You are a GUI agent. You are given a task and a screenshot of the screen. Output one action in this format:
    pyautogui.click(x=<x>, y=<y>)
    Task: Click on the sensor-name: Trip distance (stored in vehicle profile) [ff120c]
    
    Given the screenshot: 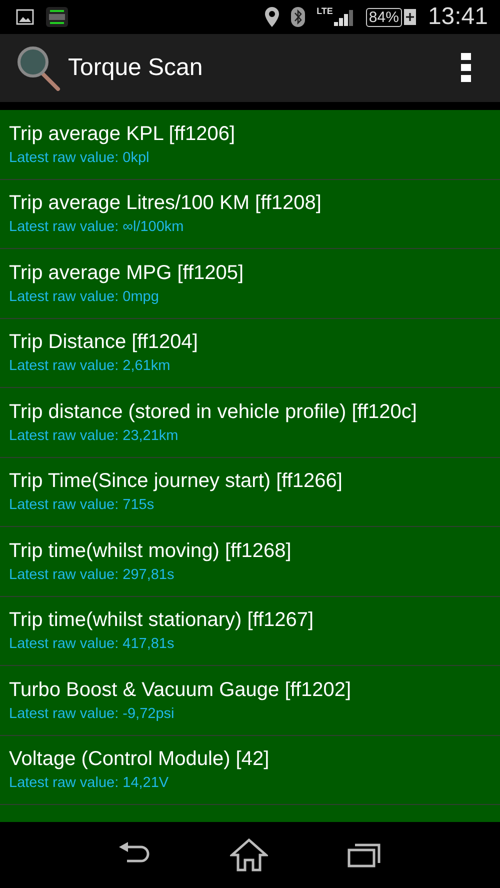 What is the action you would take?
    pyautogui.click(x=213, y=412)
    